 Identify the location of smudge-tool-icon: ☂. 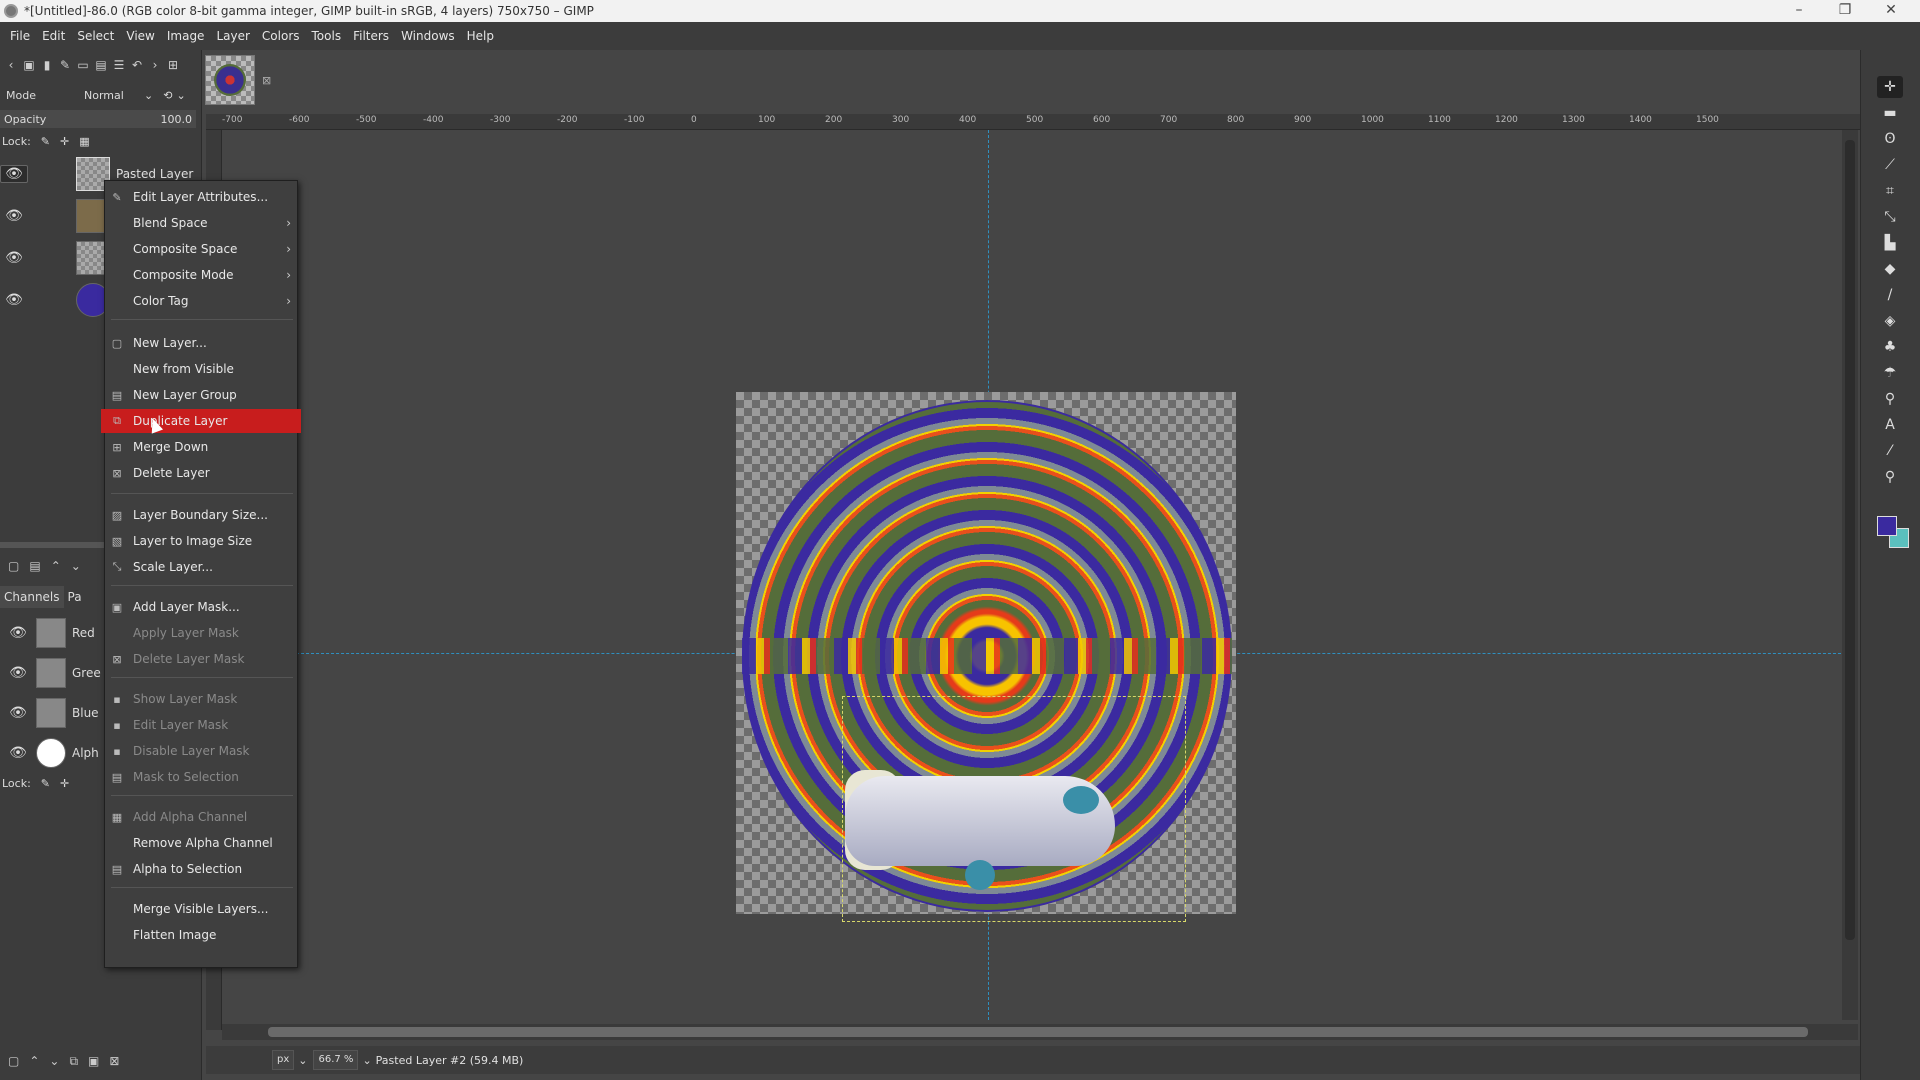
(1890, 373).